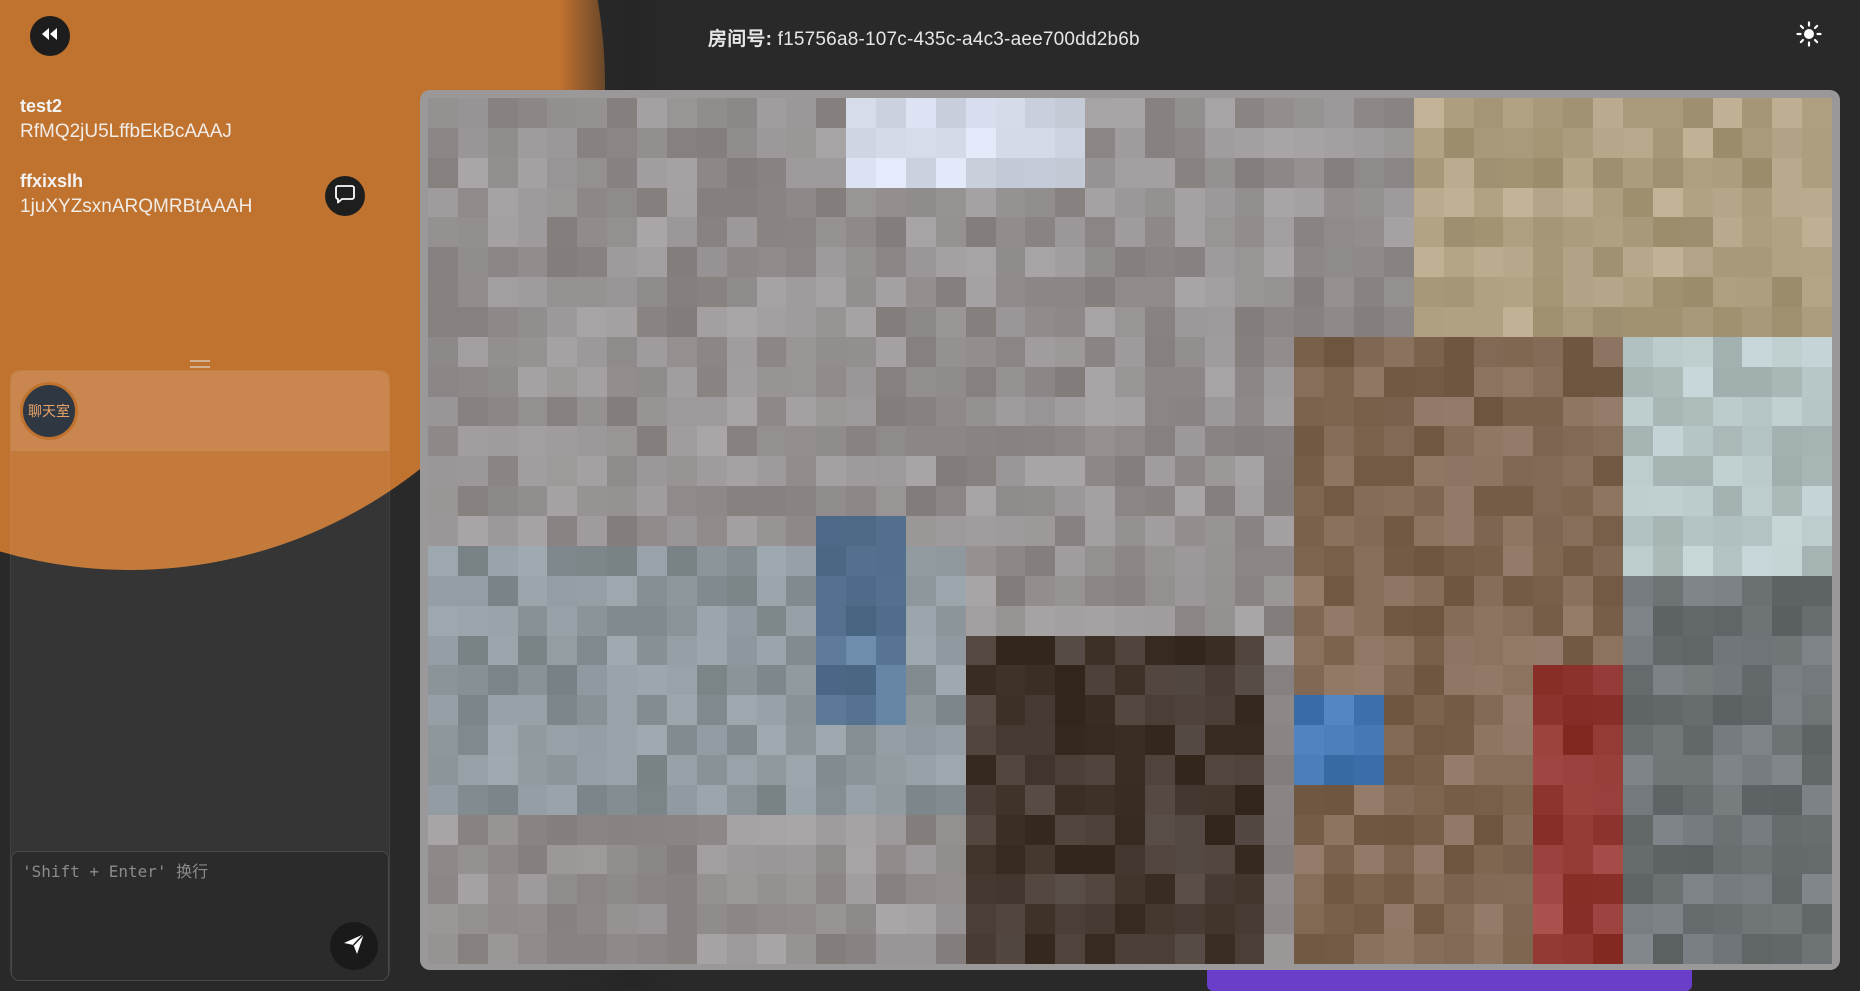  I want to click on room-id: f15756a8-107c-435c-a4c3-aee700dd2b6b, so click(958, 39).